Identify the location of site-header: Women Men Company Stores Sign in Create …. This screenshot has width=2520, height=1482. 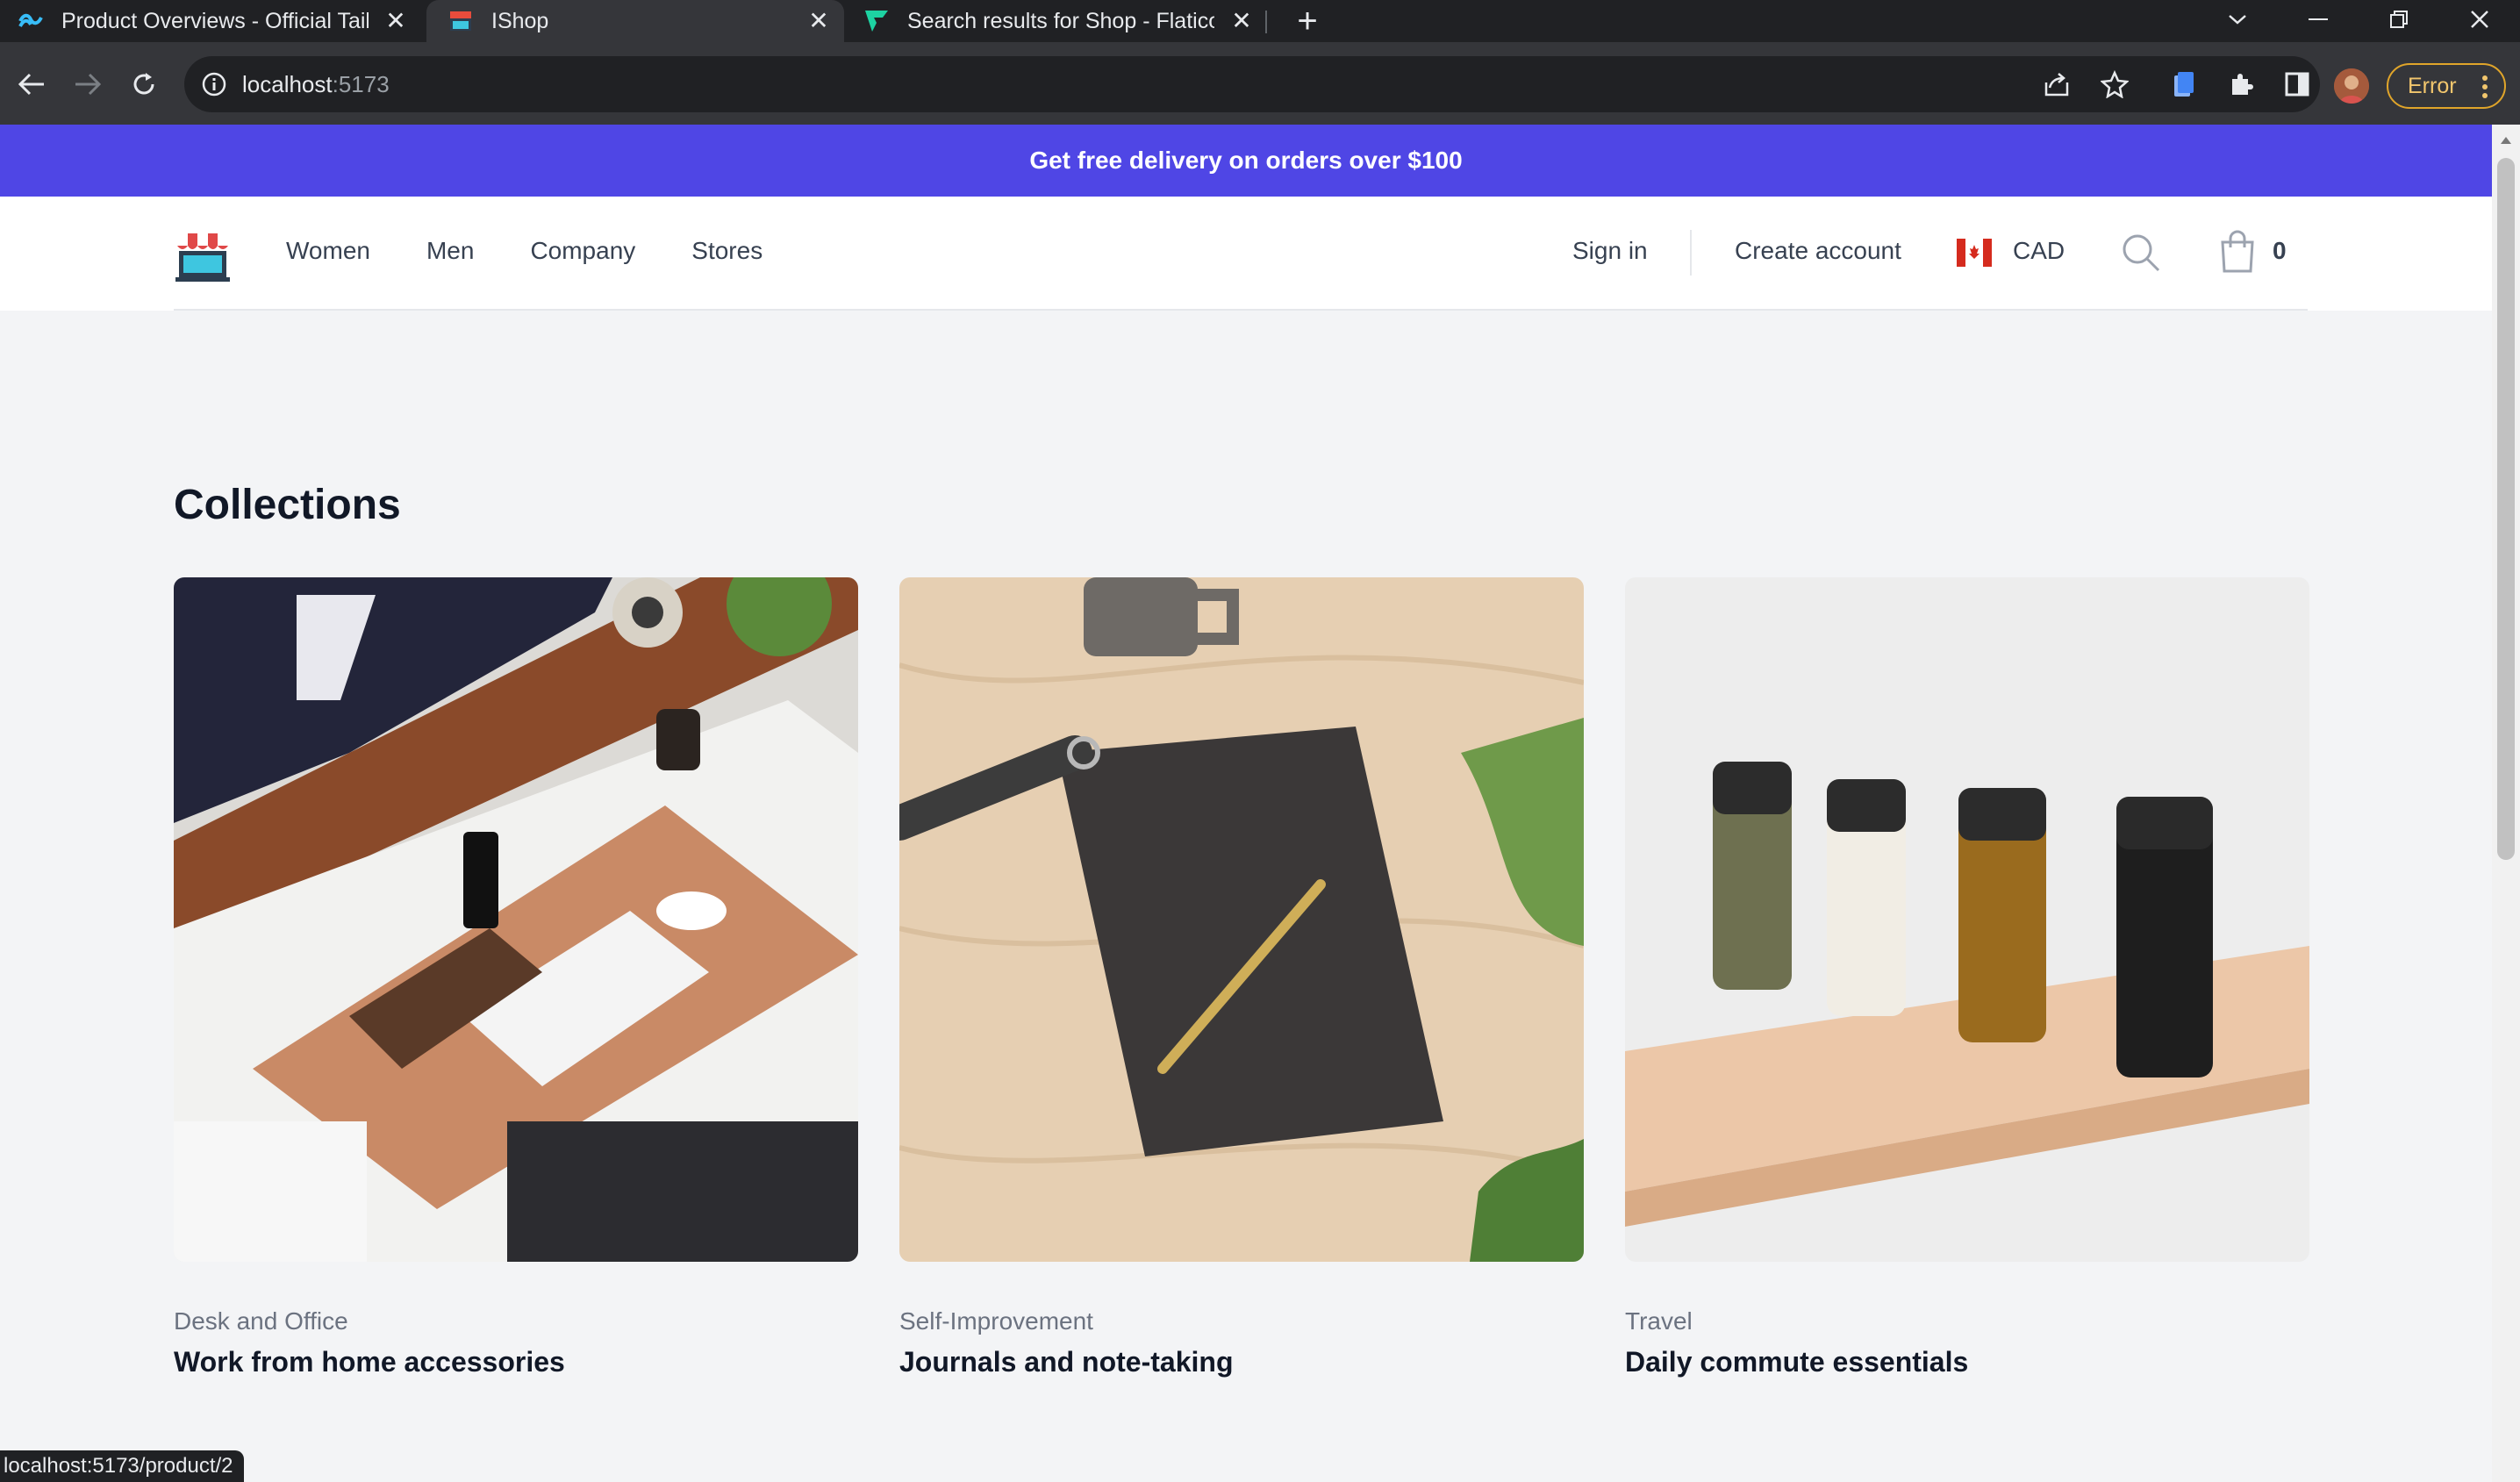
(1246, 254).